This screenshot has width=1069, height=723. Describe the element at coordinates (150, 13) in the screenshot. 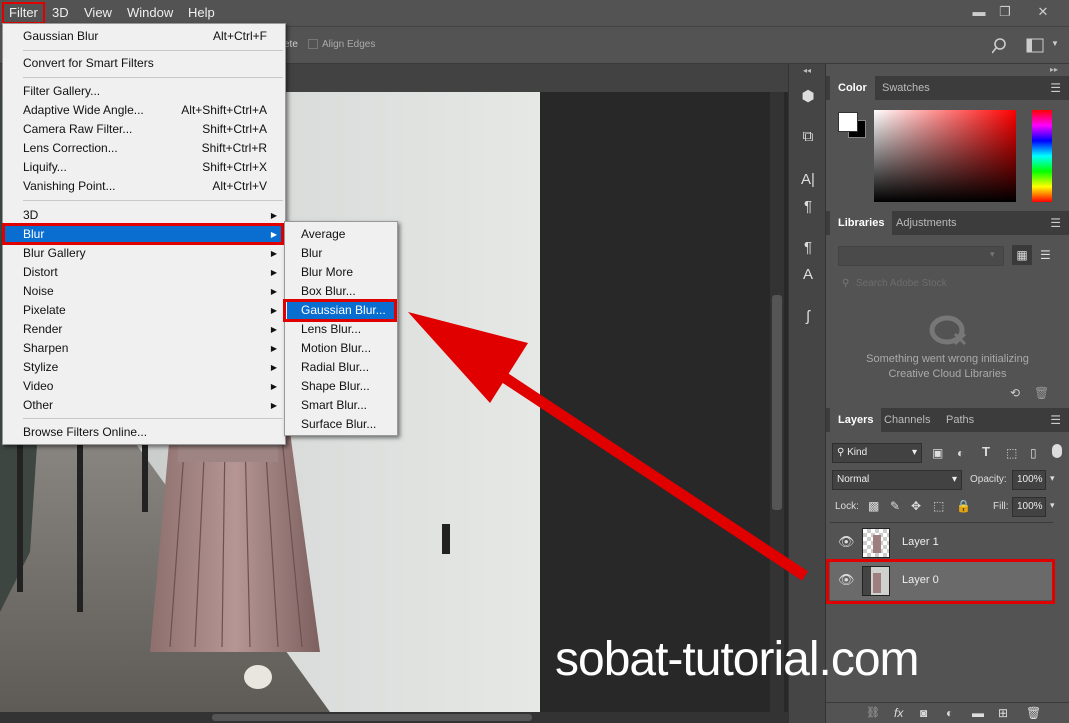

I see `menu-window: Window` at that location.